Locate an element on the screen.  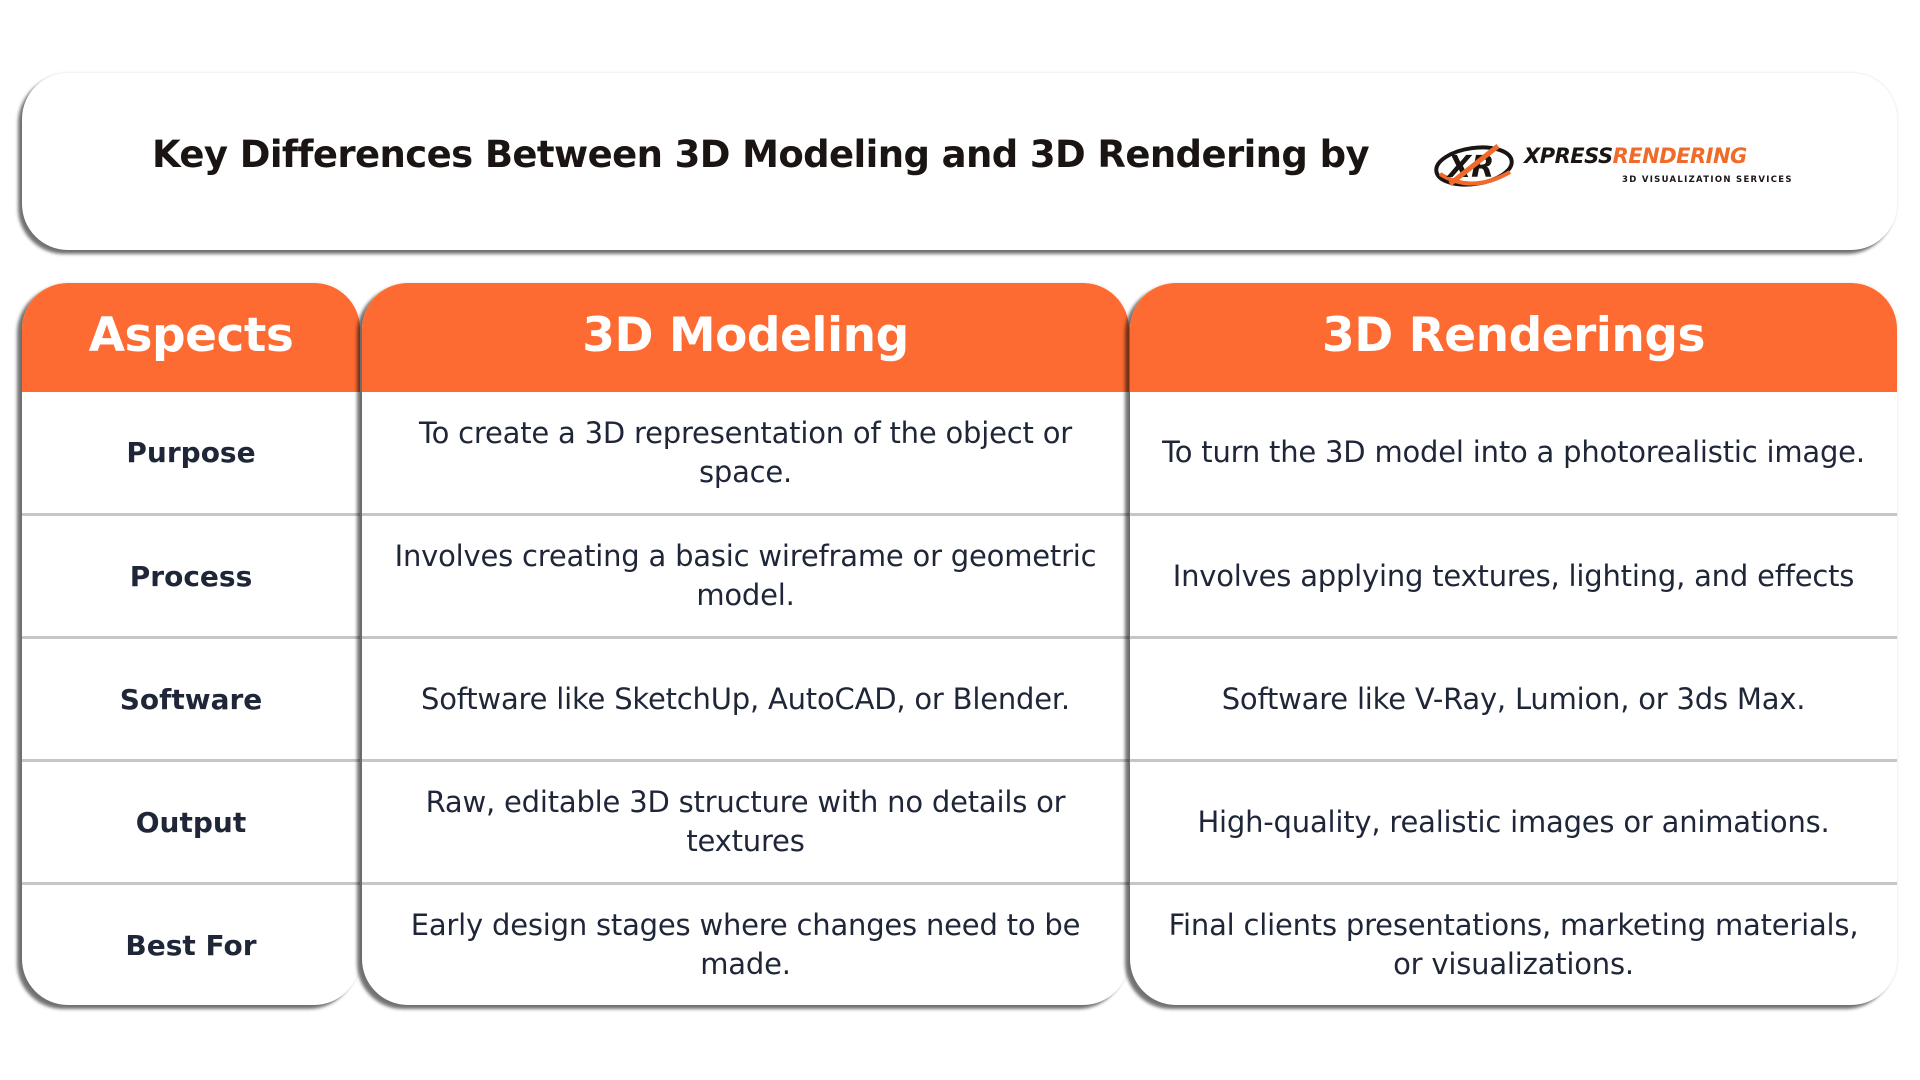
xr-logo-icon: XR is located at coordinates (1474, 165).